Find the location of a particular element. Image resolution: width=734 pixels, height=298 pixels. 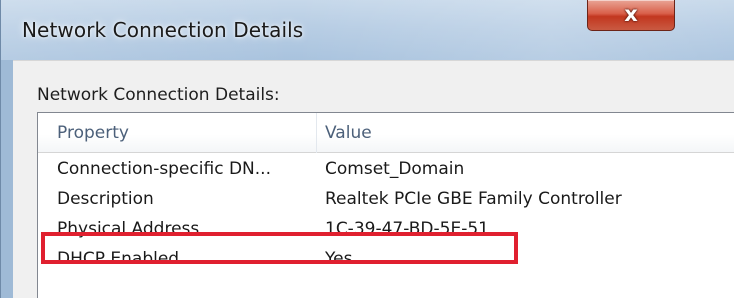

column-header-value: Value is located at coordinates (348, 133).